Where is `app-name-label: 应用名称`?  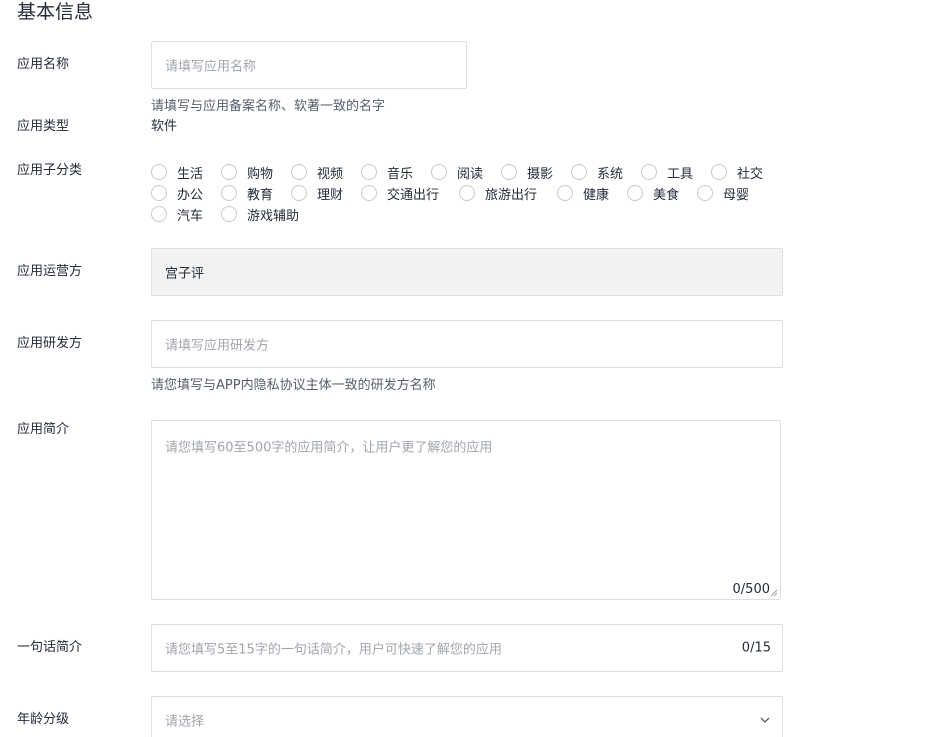
app-name-label: 应用名称 is located at coordinates (43, 64).